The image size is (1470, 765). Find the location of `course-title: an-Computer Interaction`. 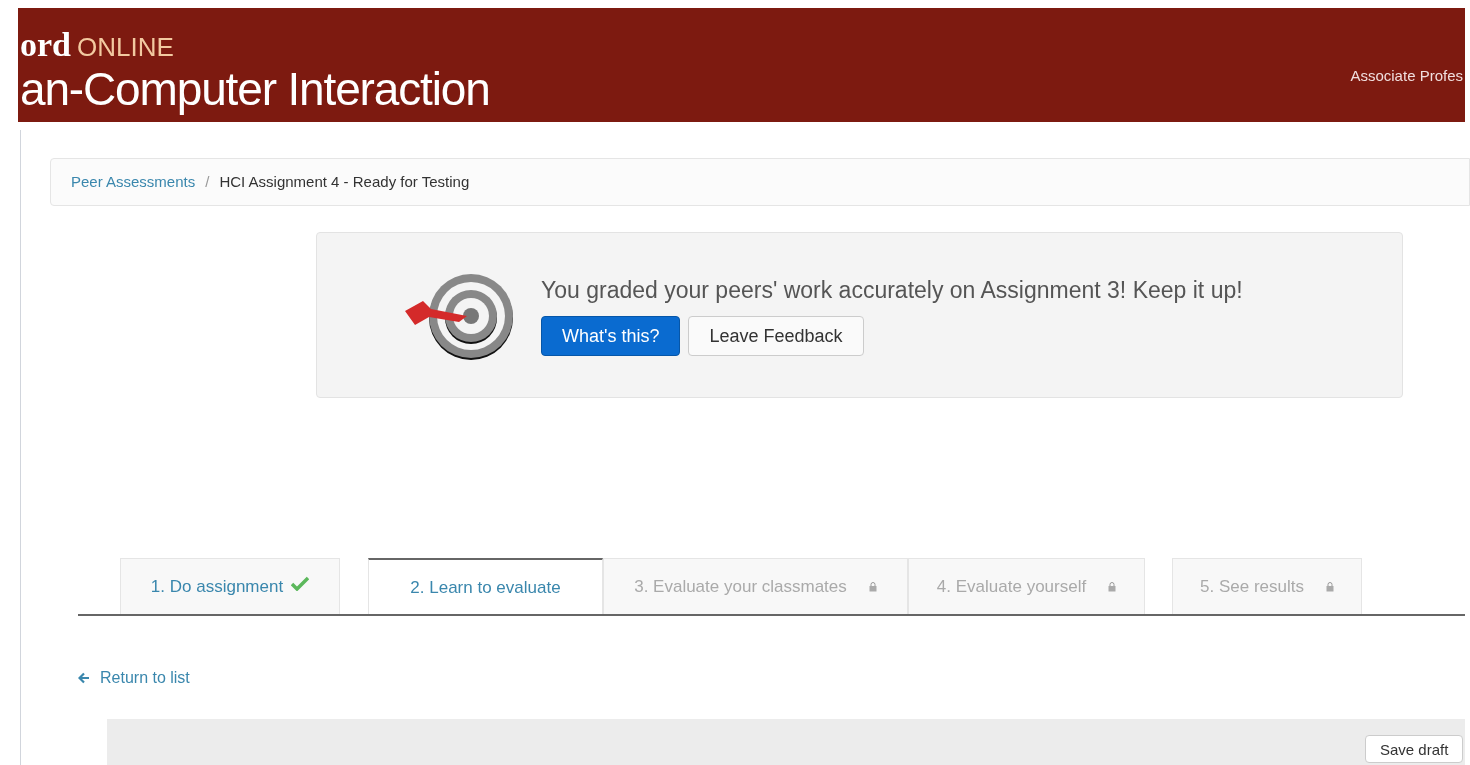

course-title: an-Computer Interaction is located at coordinates (255, 91).